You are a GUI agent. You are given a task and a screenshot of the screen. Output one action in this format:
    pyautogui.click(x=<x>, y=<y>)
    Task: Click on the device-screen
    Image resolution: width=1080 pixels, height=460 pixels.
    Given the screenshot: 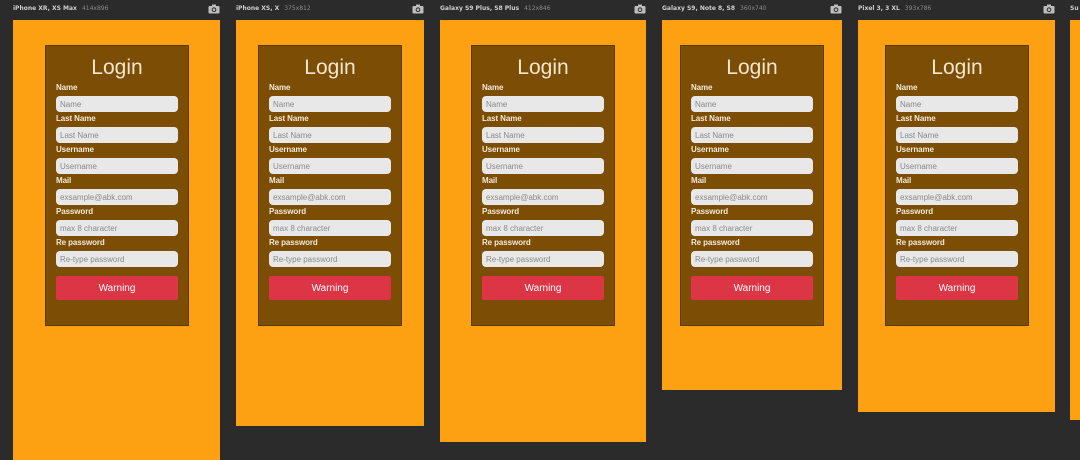 What is the action you would take?
    pyautogui.click(x=1075, y=220)
    